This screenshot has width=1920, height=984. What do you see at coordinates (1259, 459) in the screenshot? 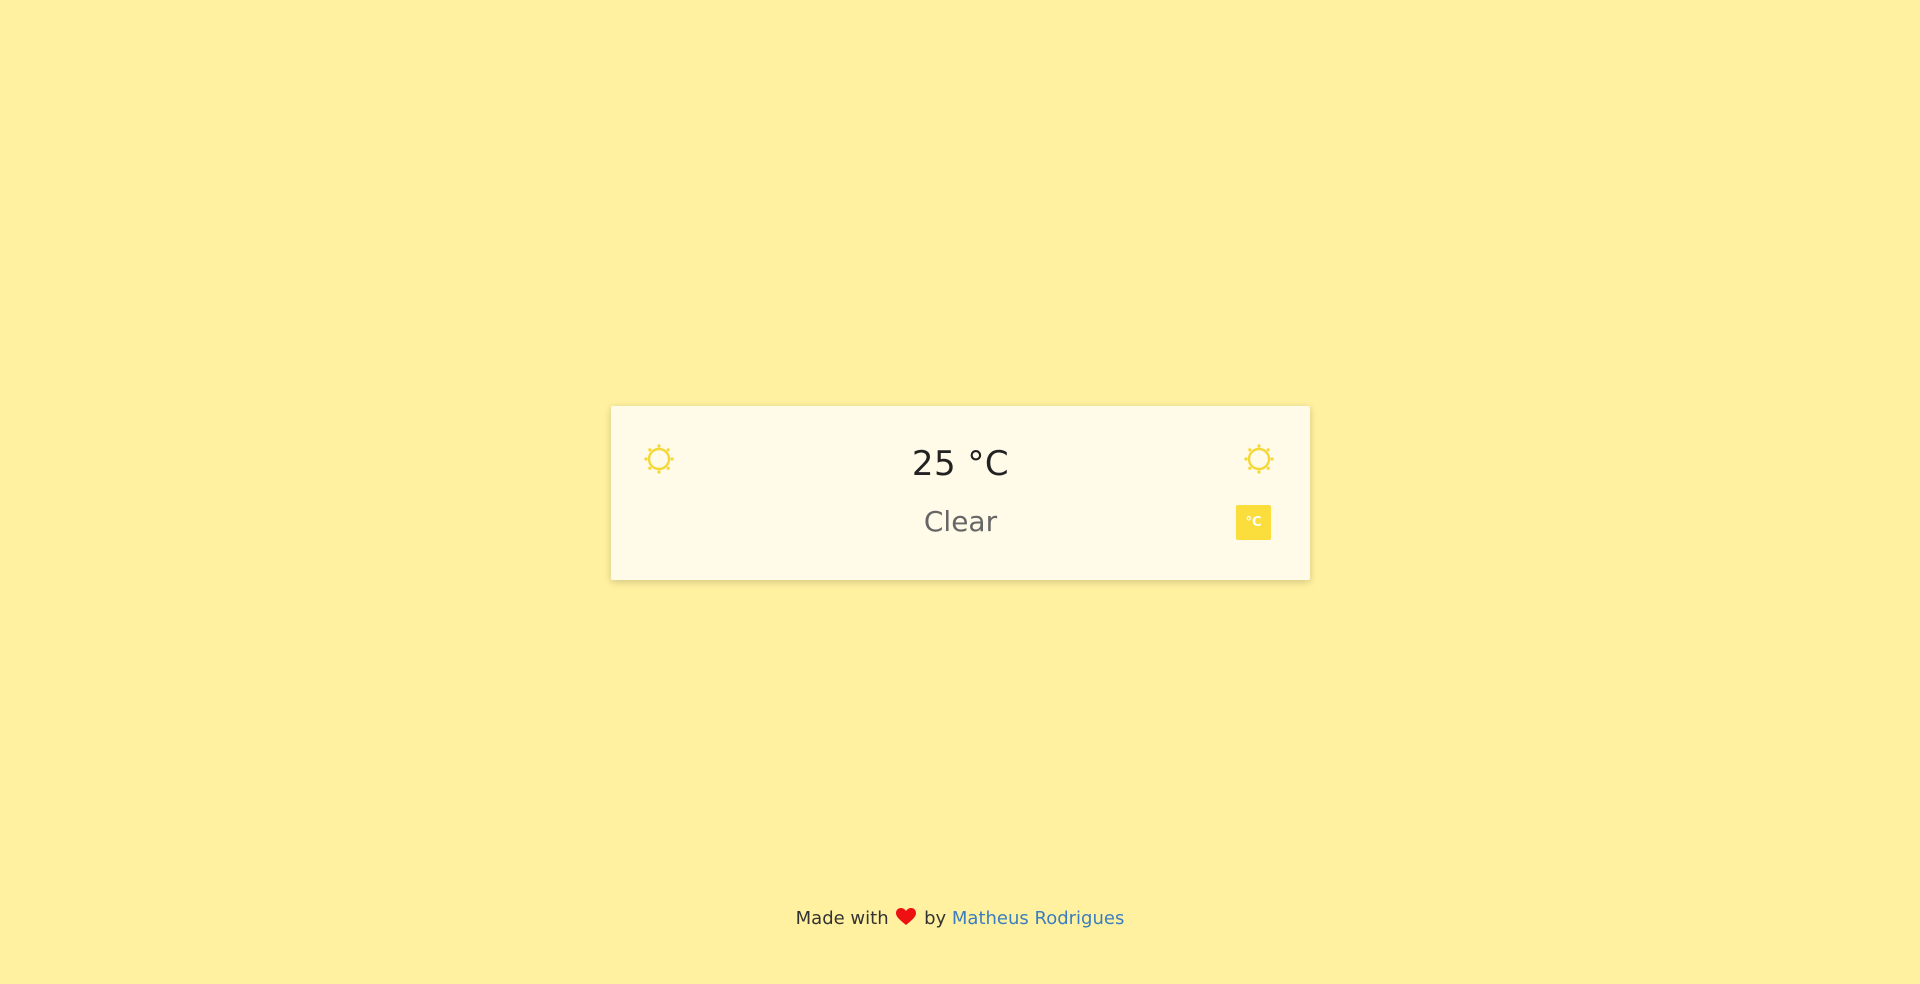
I see `sun-icon` at bounding box center [1259, 459].